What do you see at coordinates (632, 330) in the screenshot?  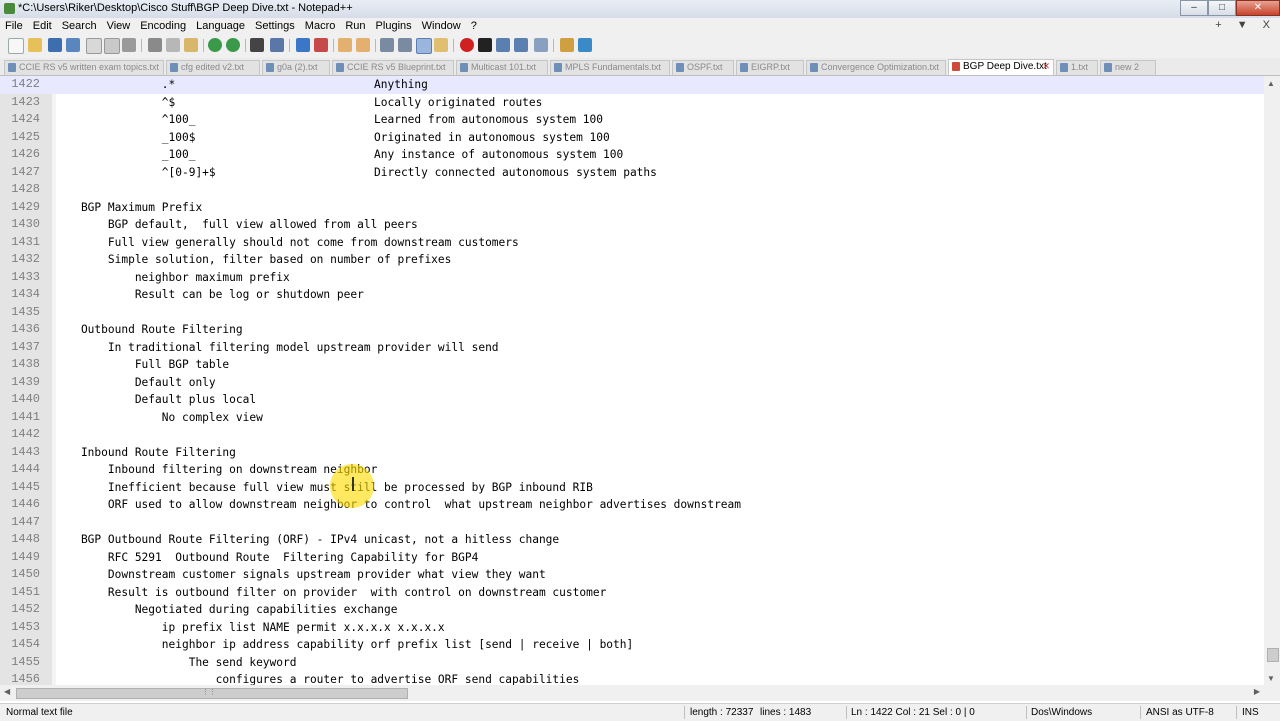 I see `editor-line: 1436 Outbound Route Filtering` at bounding box center [632, 330].